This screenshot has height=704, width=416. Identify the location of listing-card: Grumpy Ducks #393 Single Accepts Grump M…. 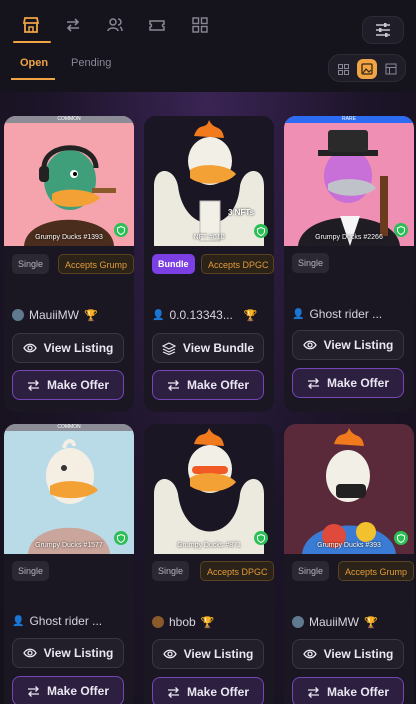
(349, 564).